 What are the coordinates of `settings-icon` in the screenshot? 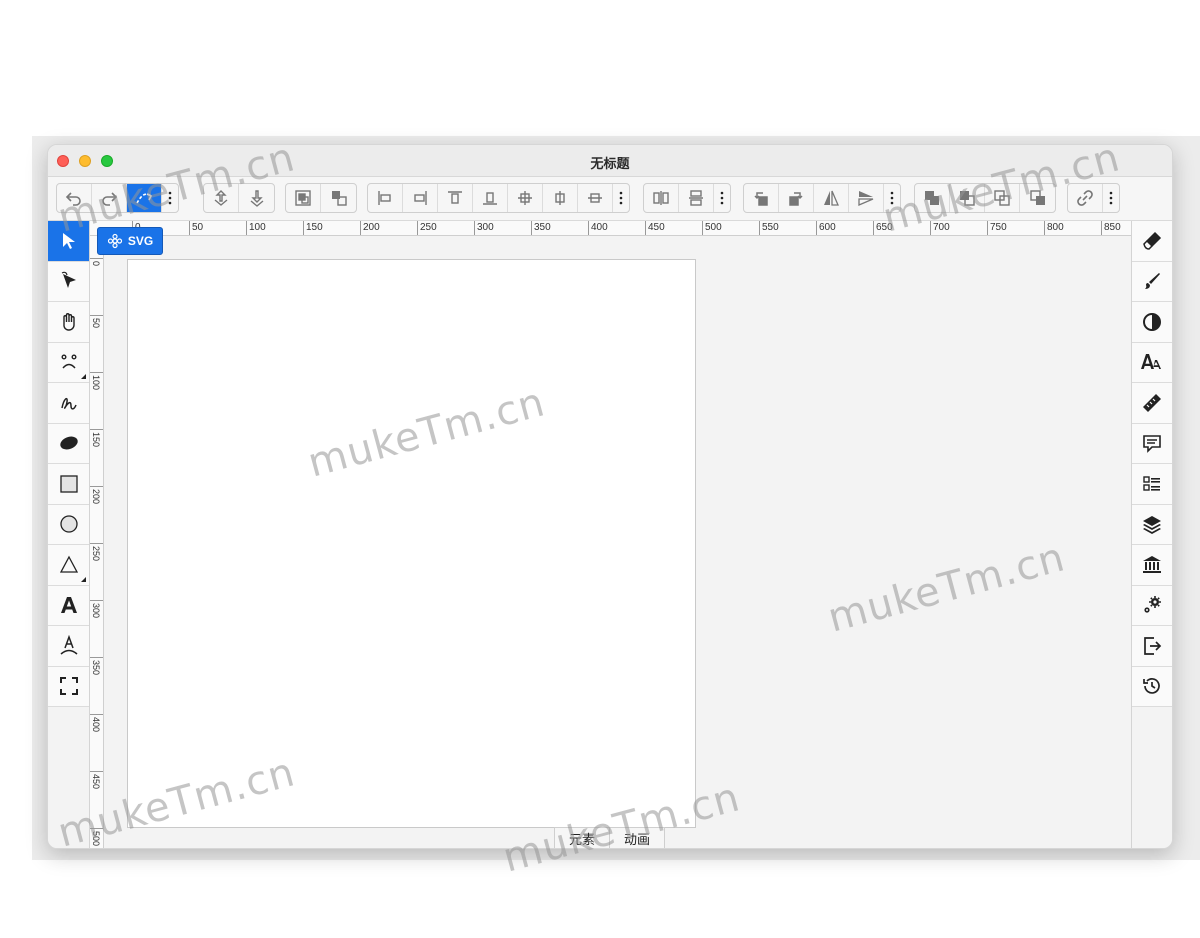 It's located at (1152, 605).